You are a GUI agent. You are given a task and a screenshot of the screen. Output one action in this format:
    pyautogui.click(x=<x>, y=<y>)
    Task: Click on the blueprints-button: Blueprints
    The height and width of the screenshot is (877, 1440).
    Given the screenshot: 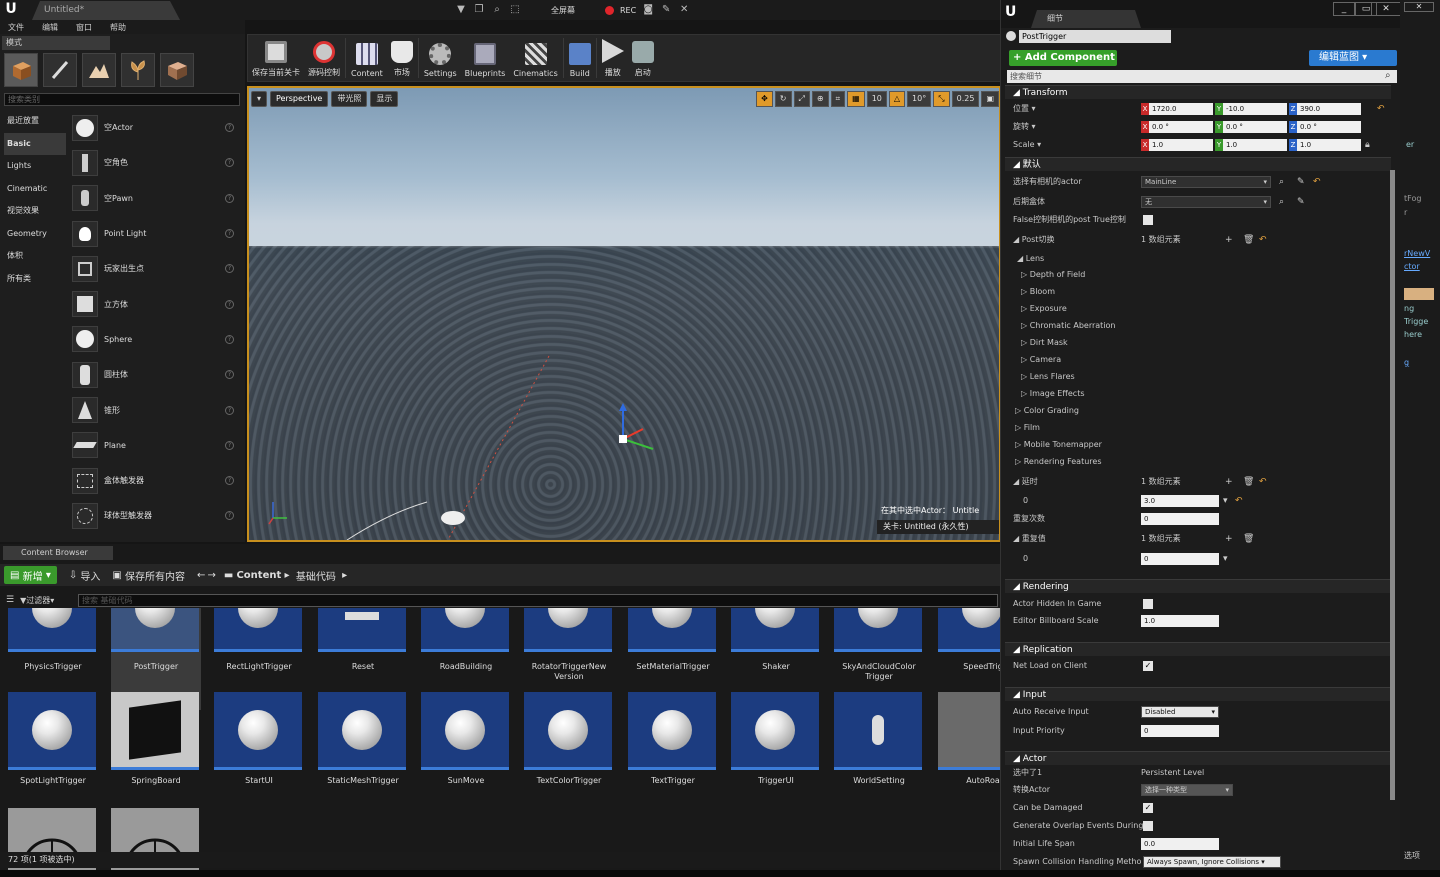 What is the action you would take?
    pyautogui.click(x=485, y=58)
    